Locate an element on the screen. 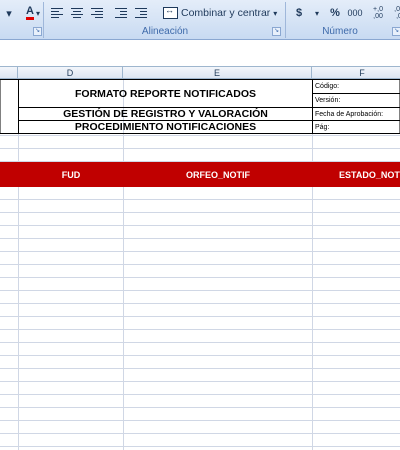  decrease-decimal-button: ,00 ,0 is located at coordinates (395, 13).